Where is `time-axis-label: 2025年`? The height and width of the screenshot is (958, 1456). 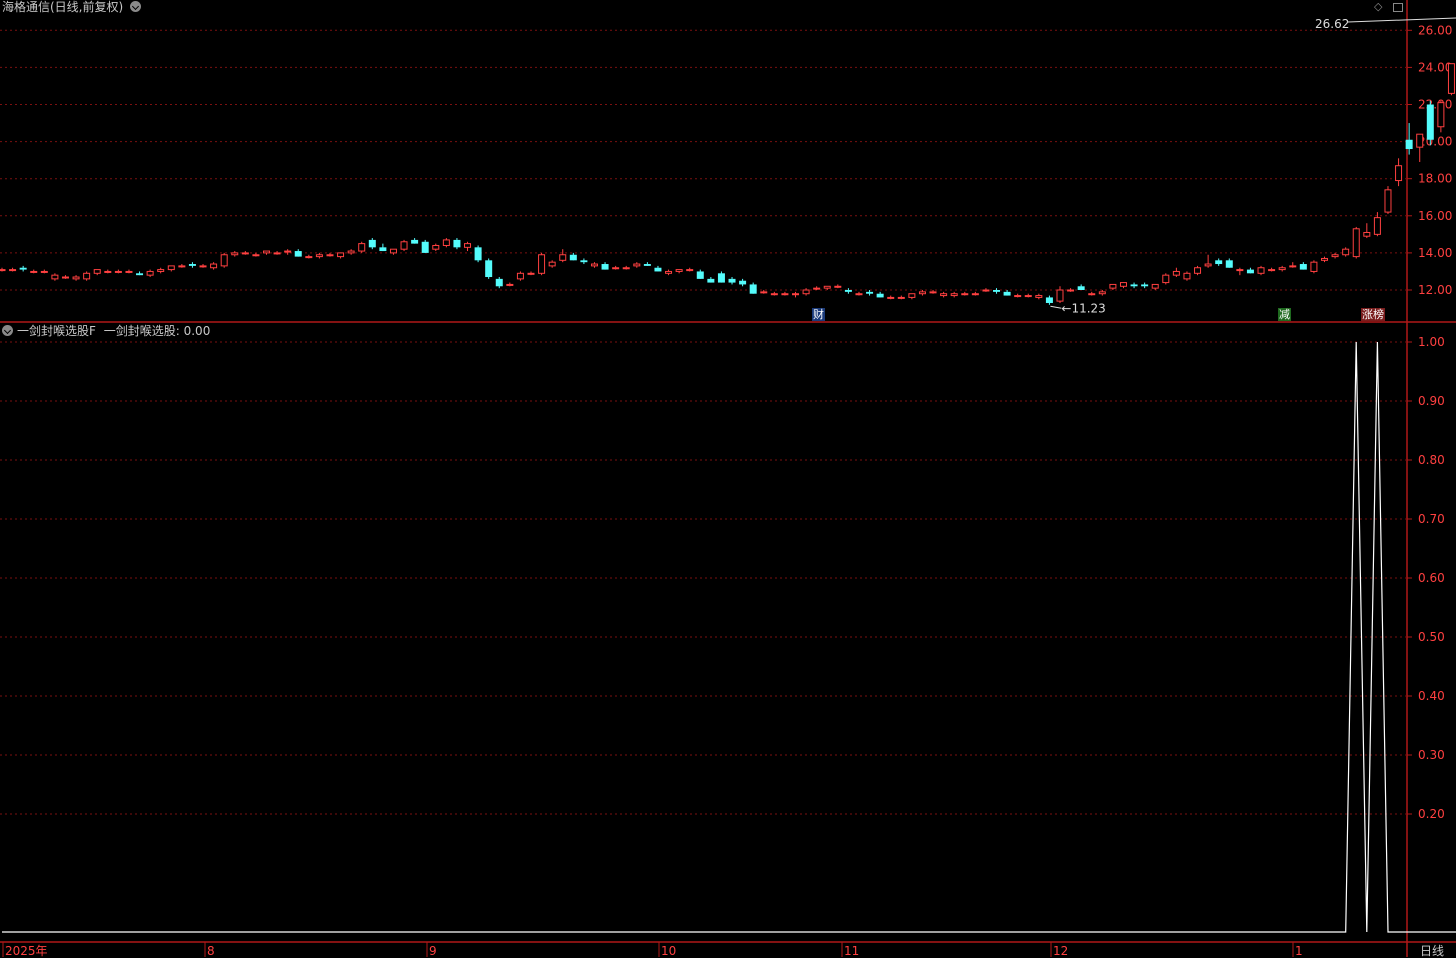 time-axis-label: 2025年 is located at coordinates (26, 950).